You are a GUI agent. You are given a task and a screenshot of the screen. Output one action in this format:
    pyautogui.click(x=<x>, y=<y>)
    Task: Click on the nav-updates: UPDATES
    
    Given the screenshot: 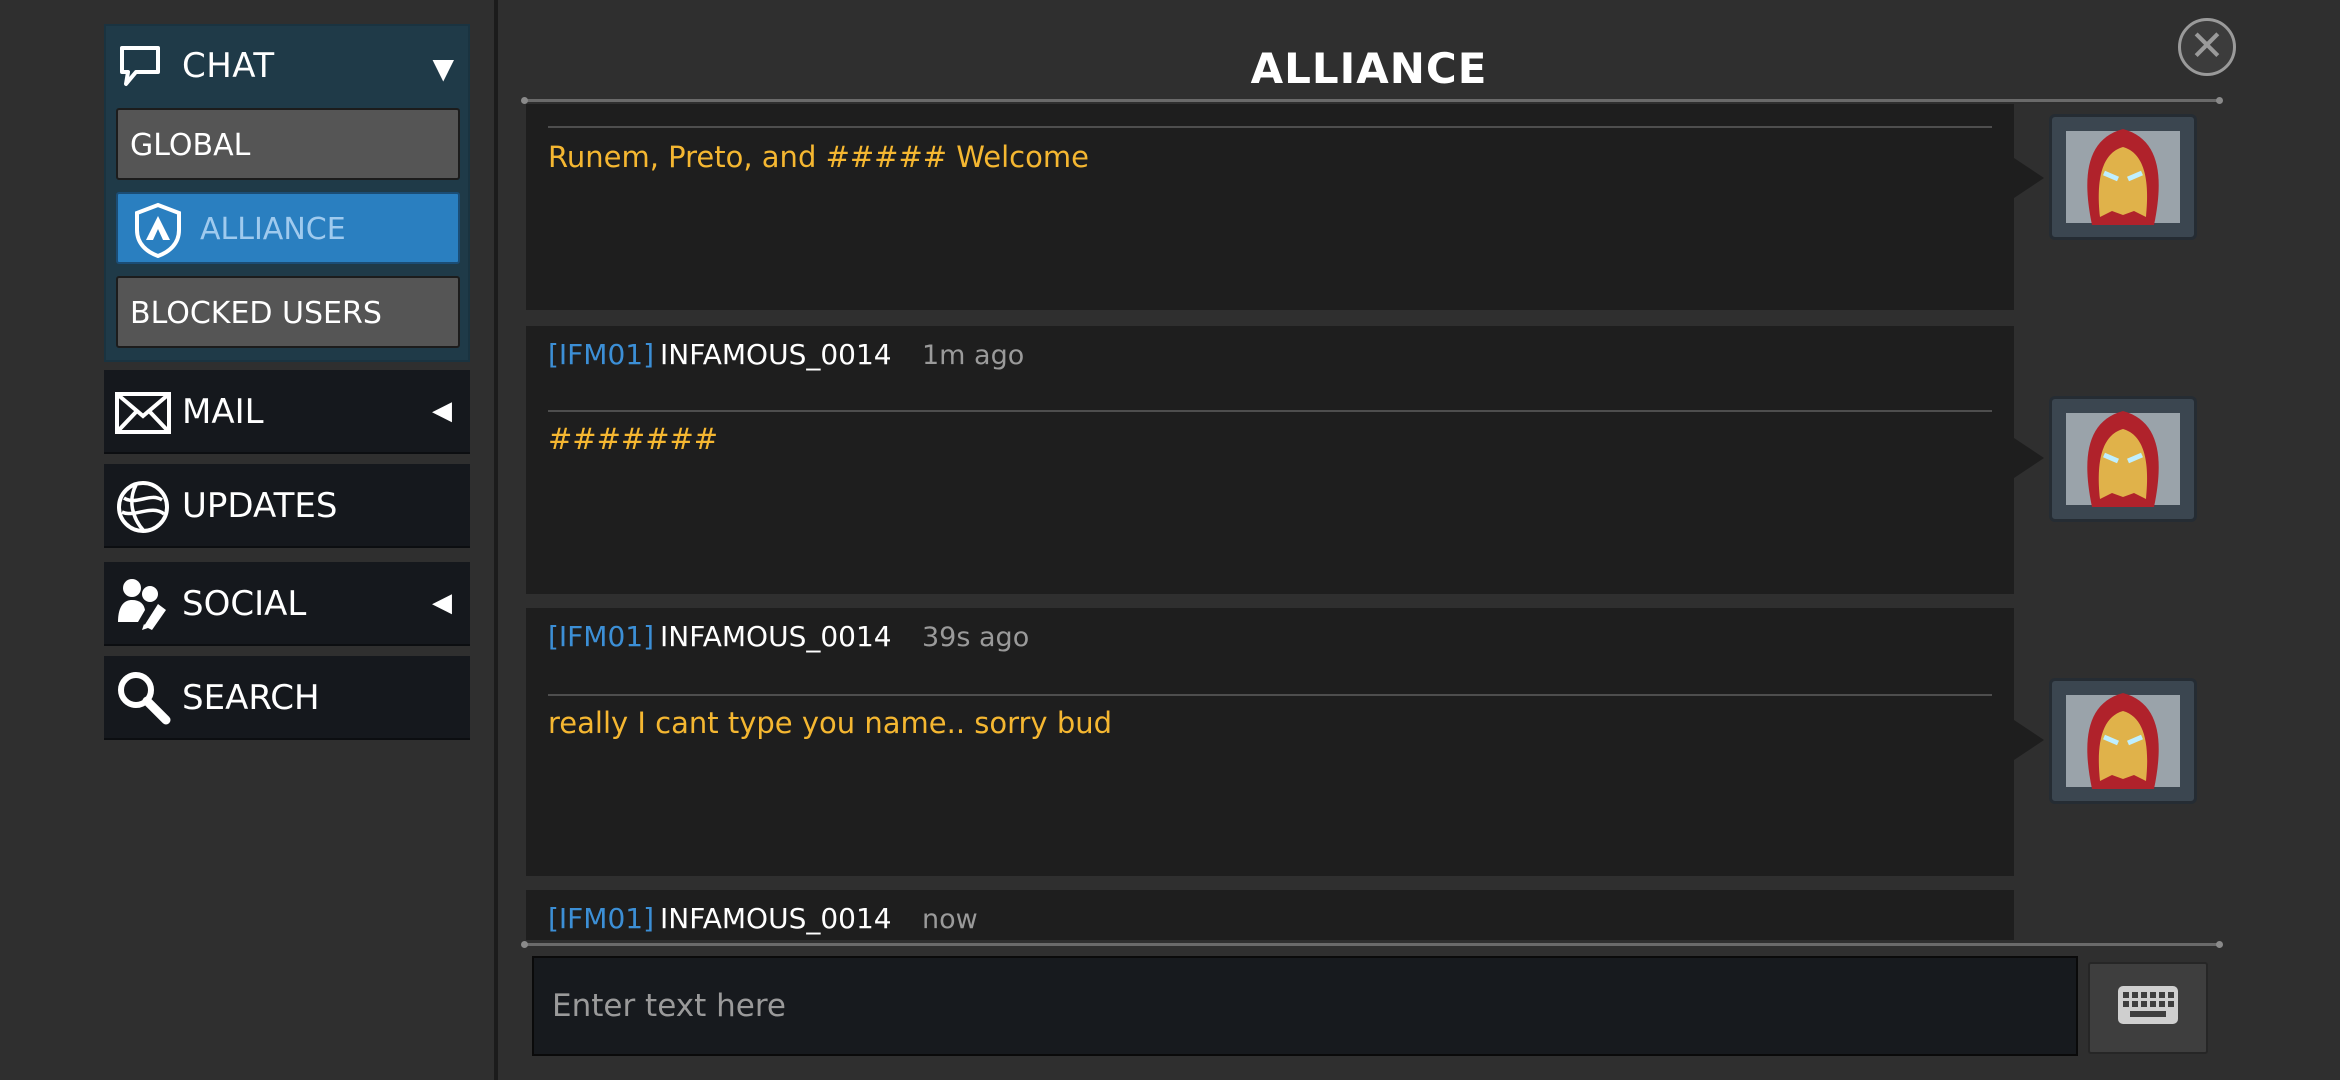 What is the action you would take?
    pyautogui.click(x=287, y=506)
    